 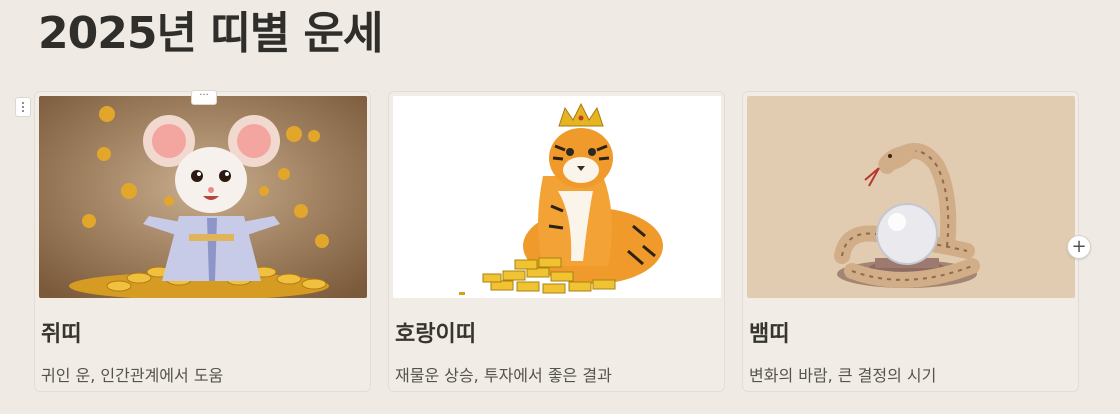 What do you see at coordinates (1079, 247) in the screenshot?
I see `add-card-button: +` at bounding box center [1079, 247].